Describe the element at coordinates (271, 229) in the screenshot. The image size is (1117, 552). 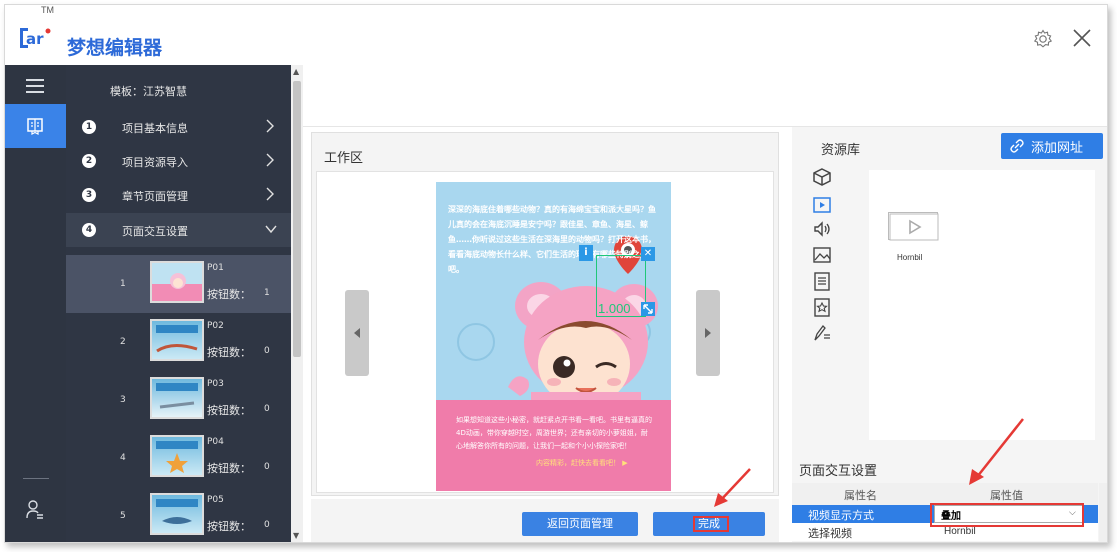
I see `chevron-down-icon` at that location.